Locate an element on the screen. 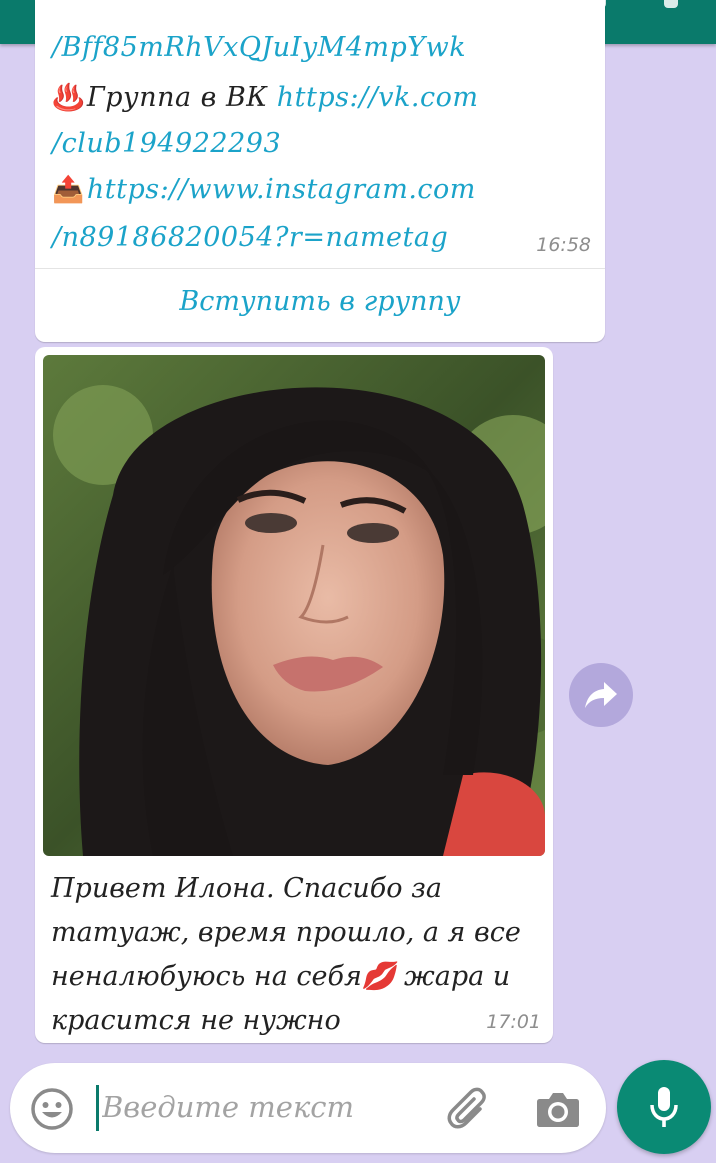 The height and width of the screenshot is (1163, 716). menu-icon is located at coordinates (671, 4).